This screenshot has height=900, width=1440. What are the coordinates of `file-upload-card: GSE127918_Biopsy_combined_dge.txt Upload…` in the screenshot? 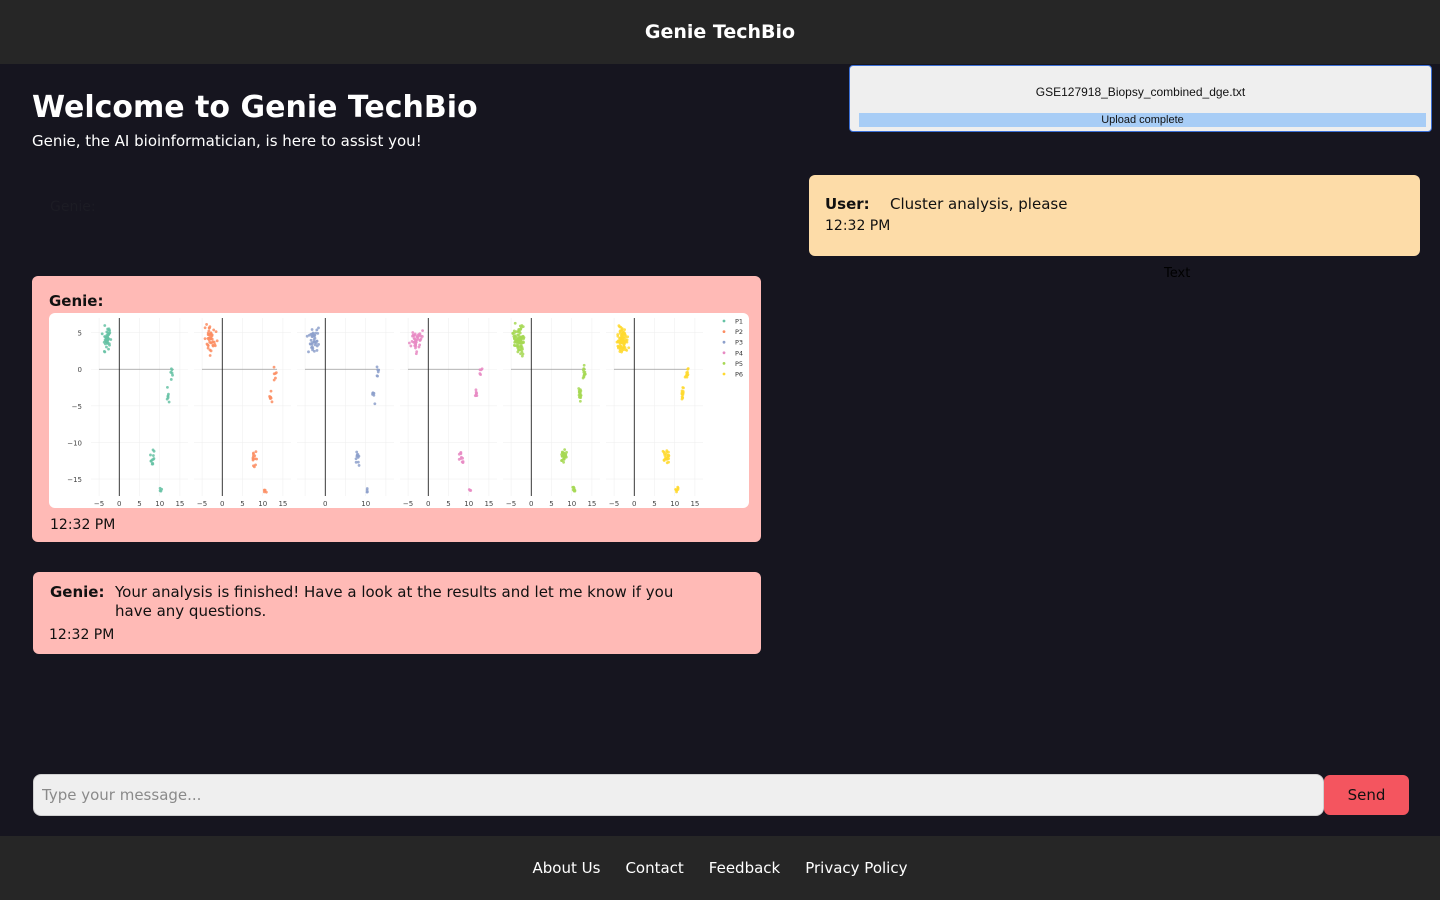 It's located at (1140, 98).